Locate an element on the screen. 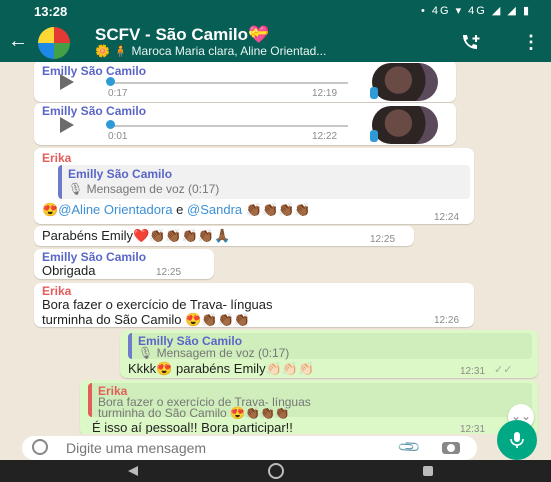 Image resolution: width=551 pixels, height=482 pixels. text-message: Parabéns Emily❤️👏🏾👏🏾👏🏾👏🏾🙏🏾 12:25 is located at coordinates (224, 236).